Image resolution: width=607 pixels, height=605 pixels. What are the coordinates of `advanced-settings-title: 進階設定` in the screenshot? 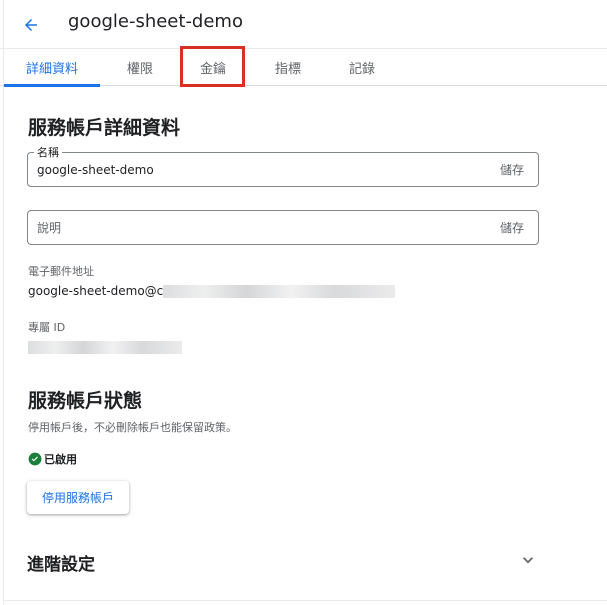 It's located at (61, 565).